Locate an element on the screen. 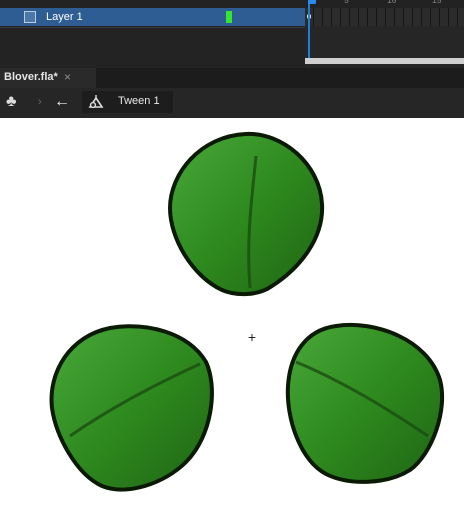 The width and height of the screenshot is (464, 514). breadcrumb-symbol: Tween 1 is located at coordinates (127, 102).